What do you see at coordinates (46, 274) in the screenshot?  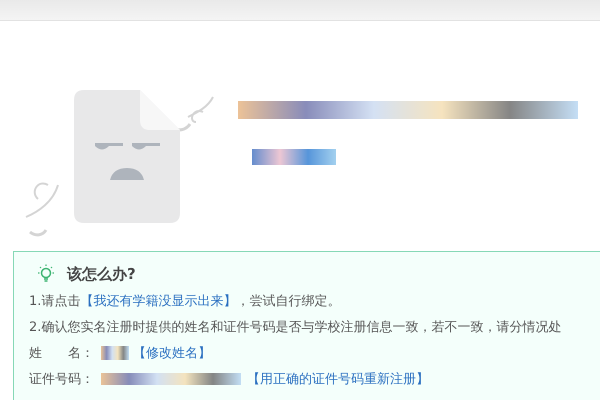 I see `lightbulb-icon` at bounding box center [46, 274].